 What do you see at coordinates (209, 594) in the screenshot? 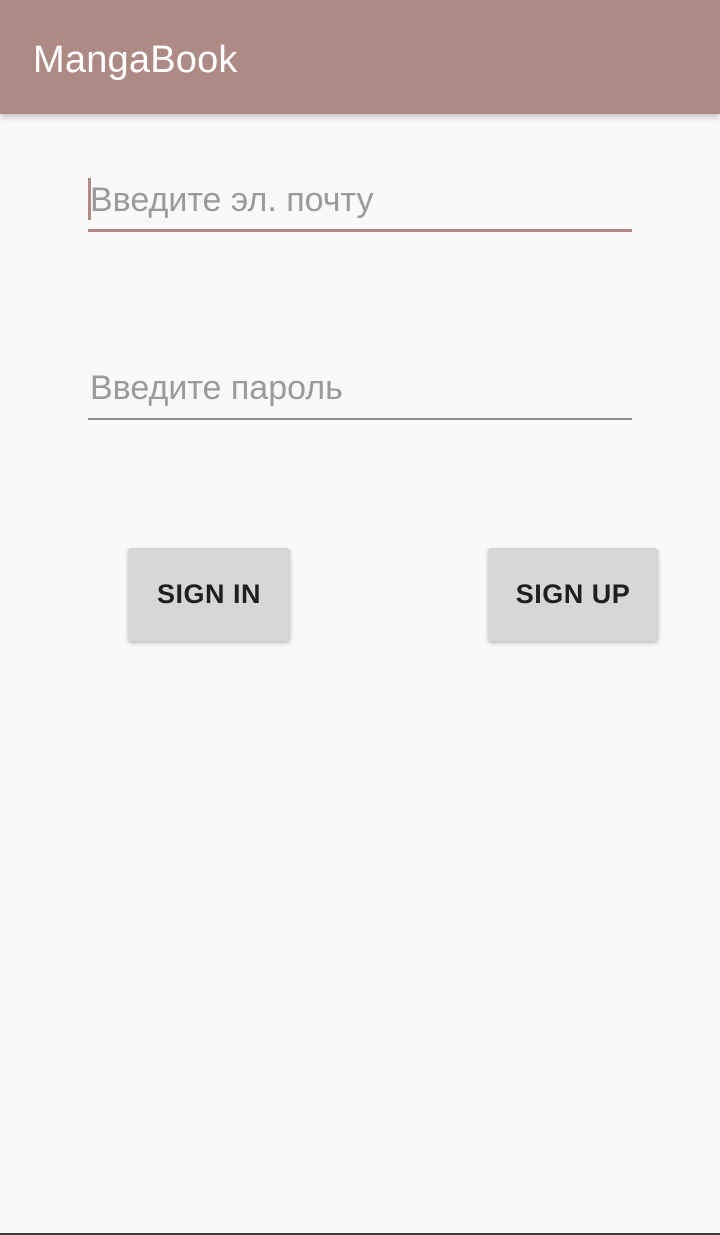
I see `sign-in-button: SIGN IN` at bounding box center [209, 594].